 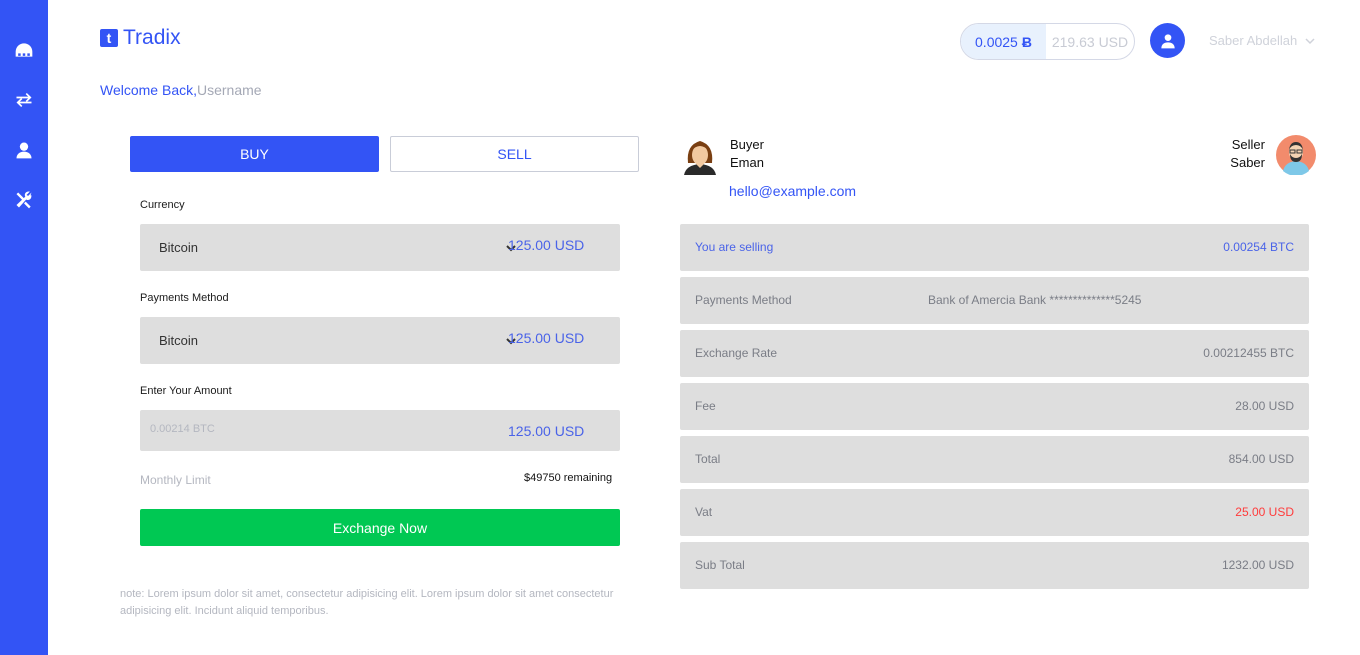 I want to click on seller-avatar, so click(x=1296, y=155).